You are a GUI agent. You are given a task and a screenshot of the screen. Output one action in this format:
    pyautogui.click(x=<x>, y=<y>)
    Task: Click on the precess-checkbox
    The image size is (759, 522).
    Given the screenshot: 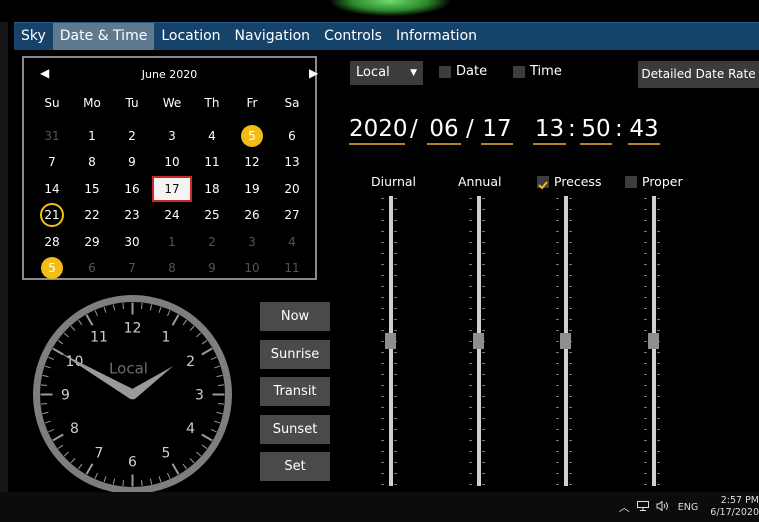 What is the action you would take?
    pyautogui.click(x=543, y=183)
    